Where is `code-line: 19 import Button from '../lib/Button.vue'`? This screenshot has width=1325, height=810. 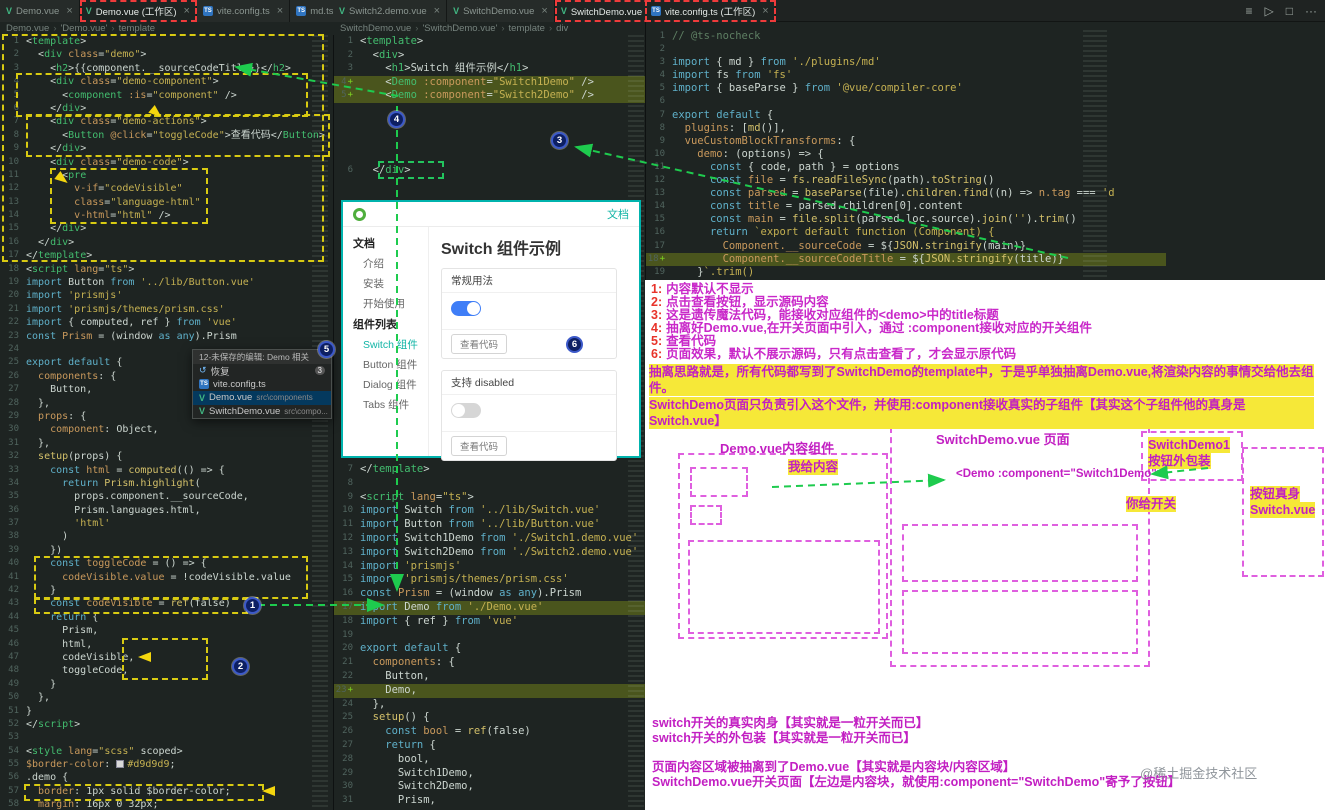
code-line: 19 import Button from '../lib/Button.vue' is located at coordinates (158, 282).